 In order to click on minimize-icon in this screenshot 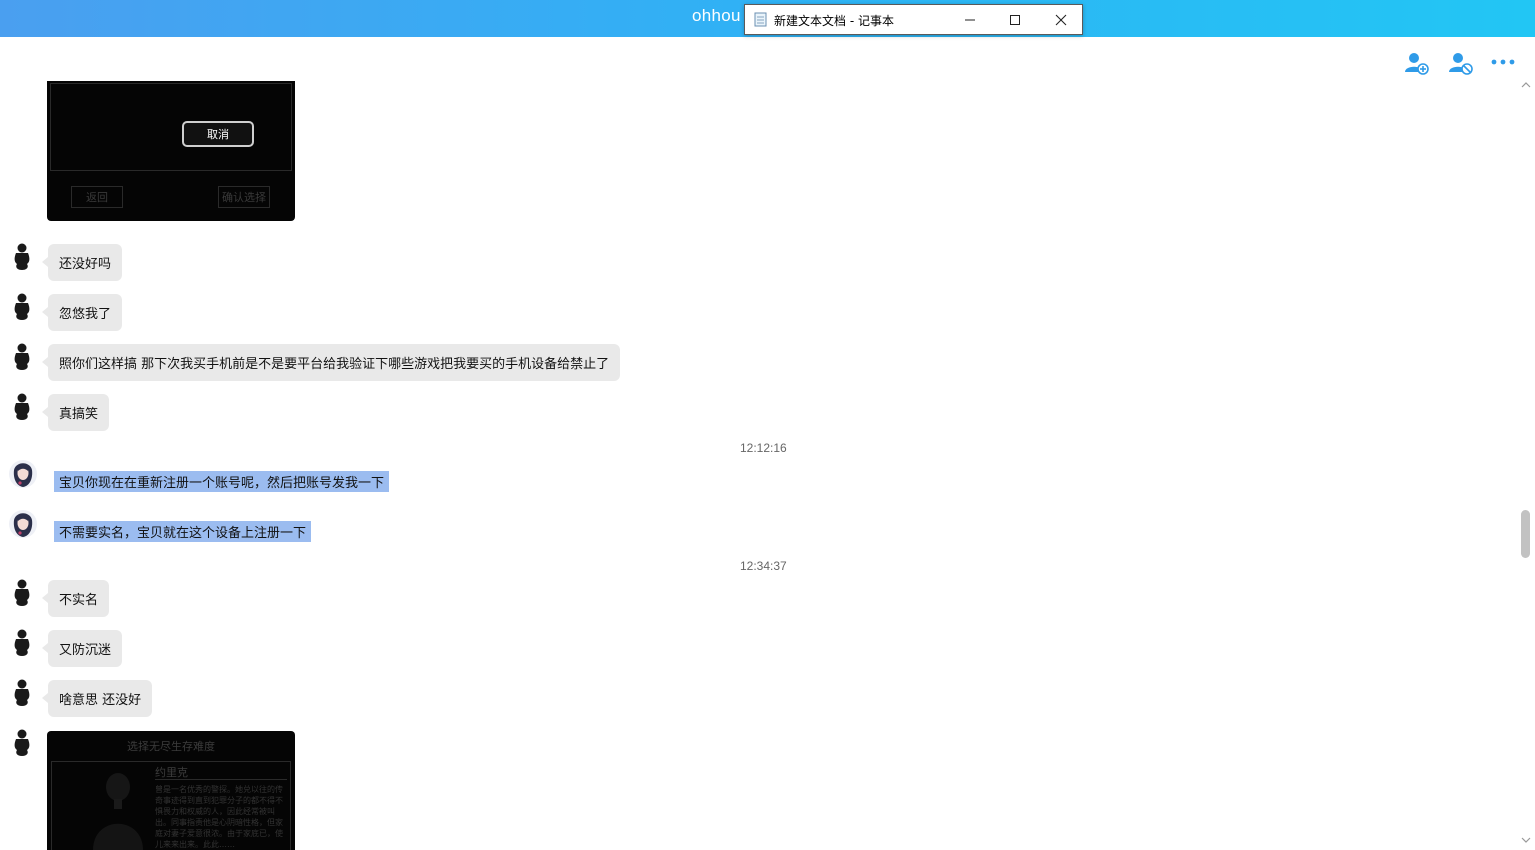, I will do `click(969, 19)`.